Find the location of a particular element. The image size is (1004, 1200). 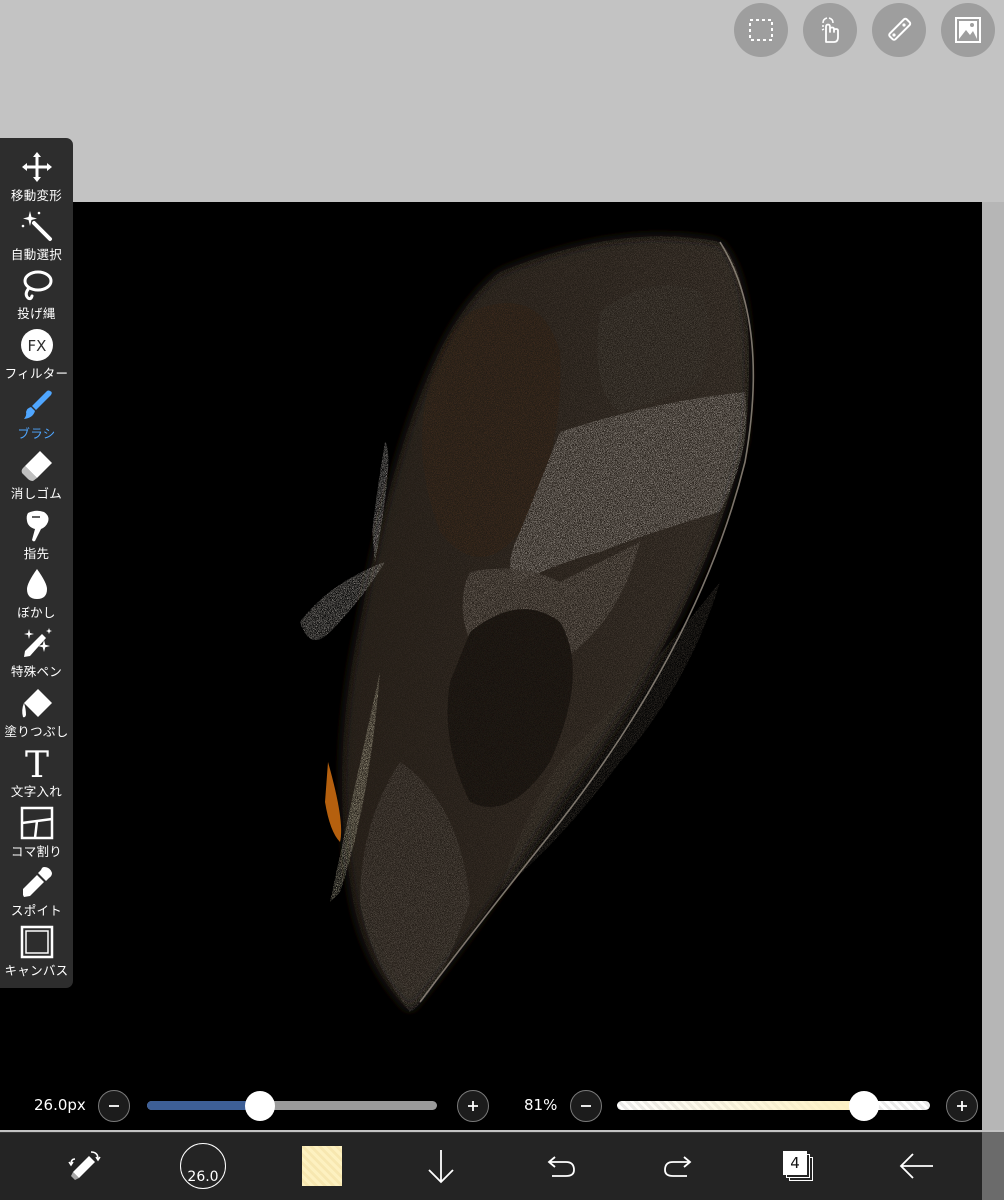

swap-color-button is located at coordinates (85, 1166).